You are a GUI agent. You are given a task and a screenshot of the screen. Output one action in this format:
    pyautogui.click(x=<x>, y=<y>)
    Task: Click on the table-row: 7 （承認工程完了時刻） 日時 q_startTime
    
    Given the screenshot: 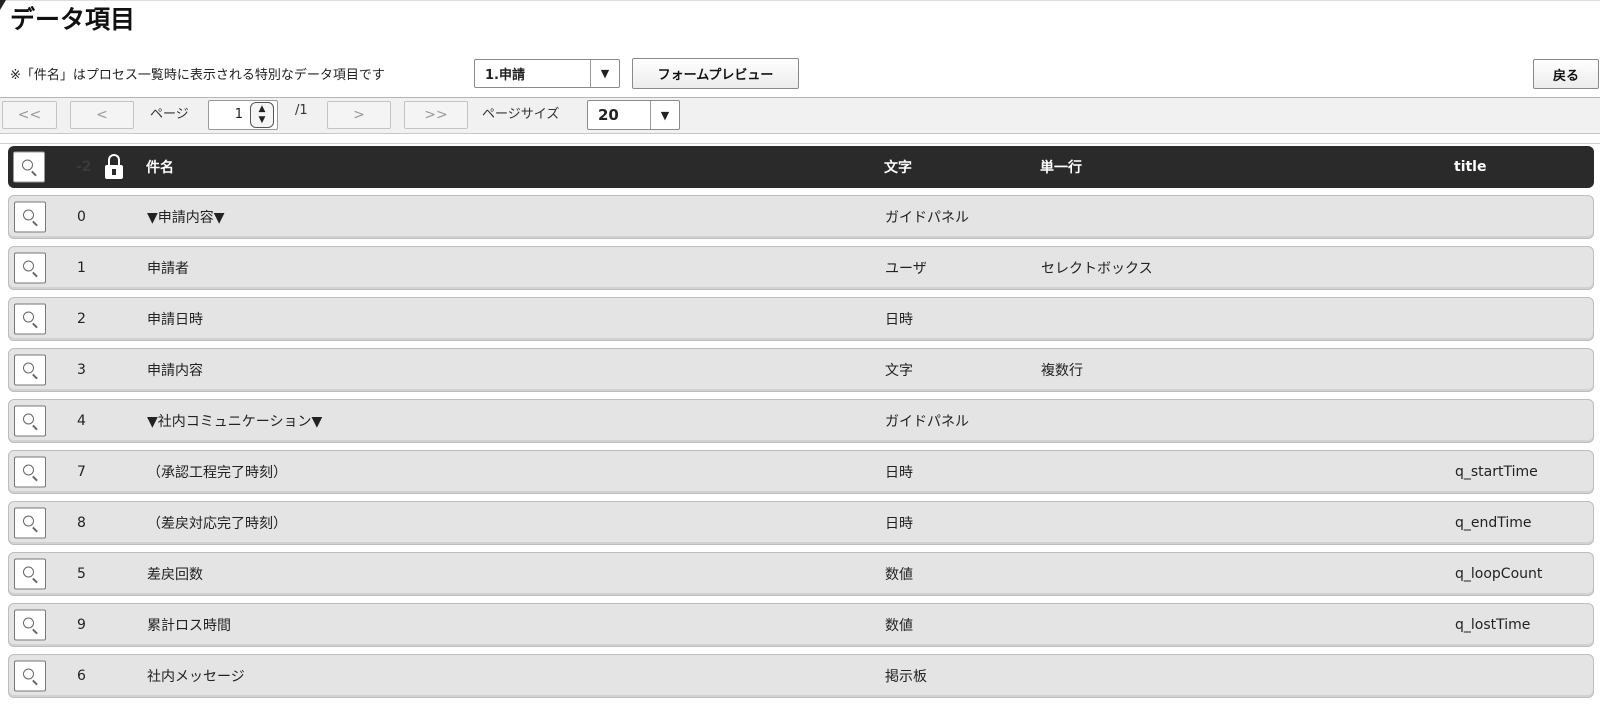 What is the action you would take?
    pyautogui.click(x=801, y=472)
    